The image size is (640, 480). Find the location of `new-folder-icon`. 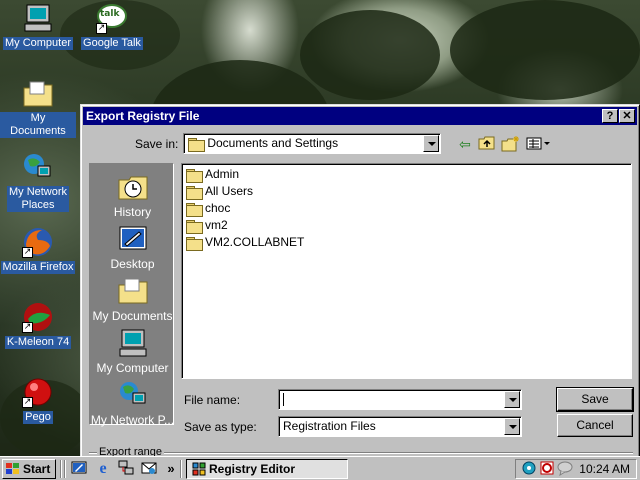

new-folder-icon is located at coordinates (511, 144).